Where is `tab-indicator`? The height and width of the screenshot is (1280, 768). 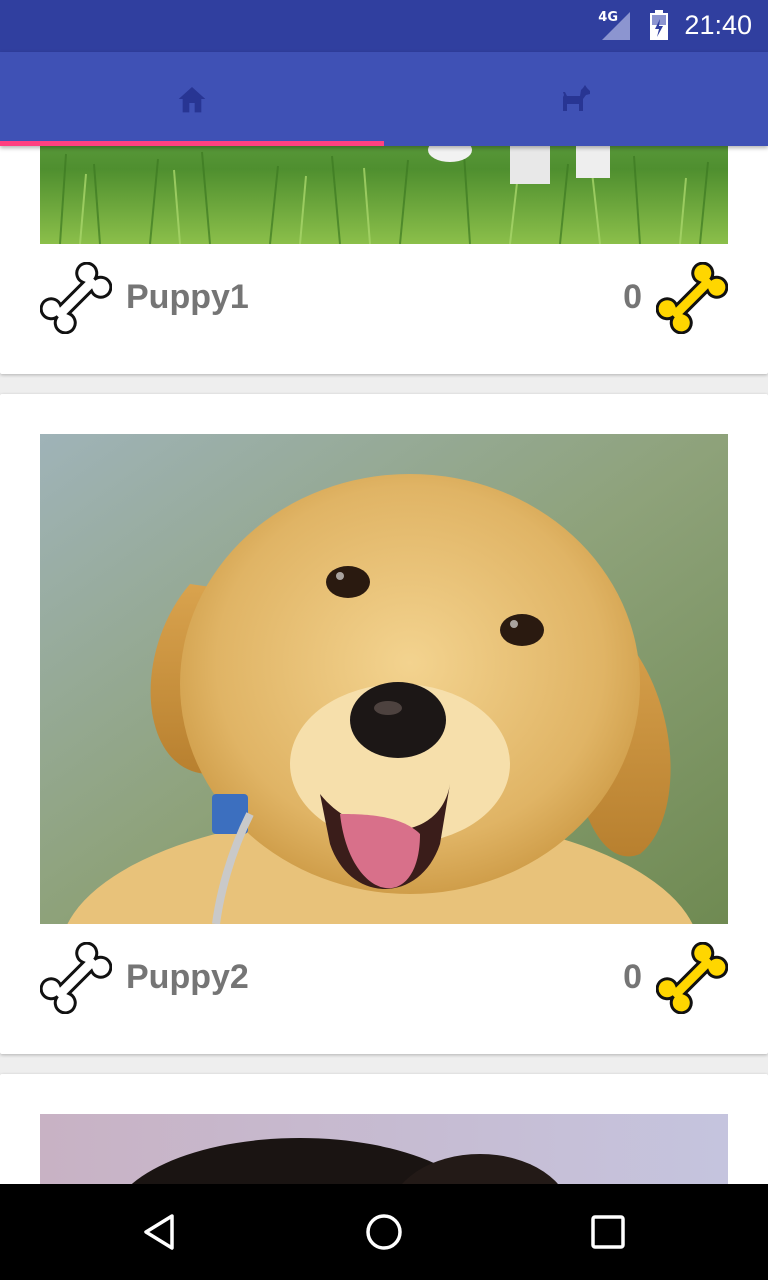
tab-indicator is located at coordinates (192, 143).